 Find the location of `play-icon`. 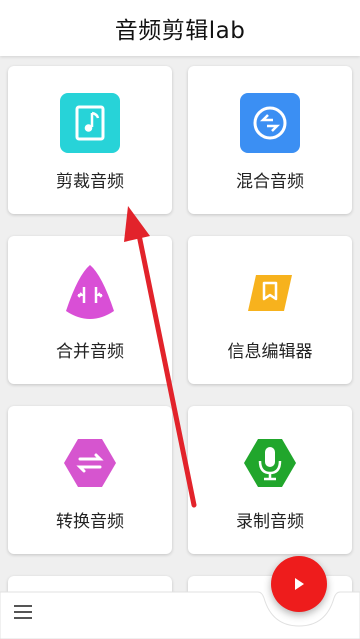

play-icon is located at coordinates (299, 584).